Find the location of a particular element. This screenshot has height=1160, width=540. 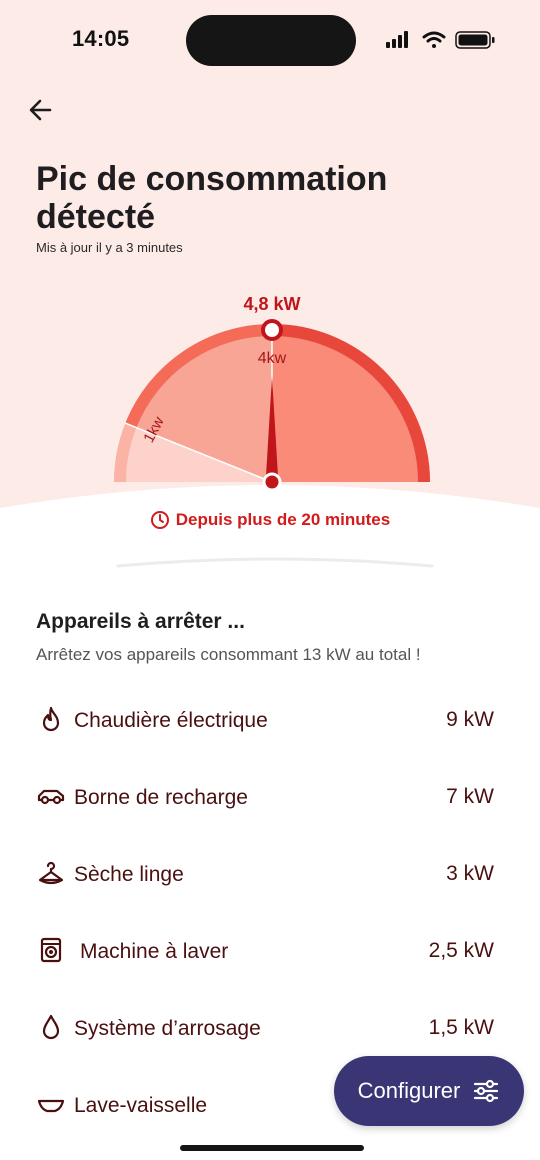

status-time: 14:05 is located at coordinates (101, 38).